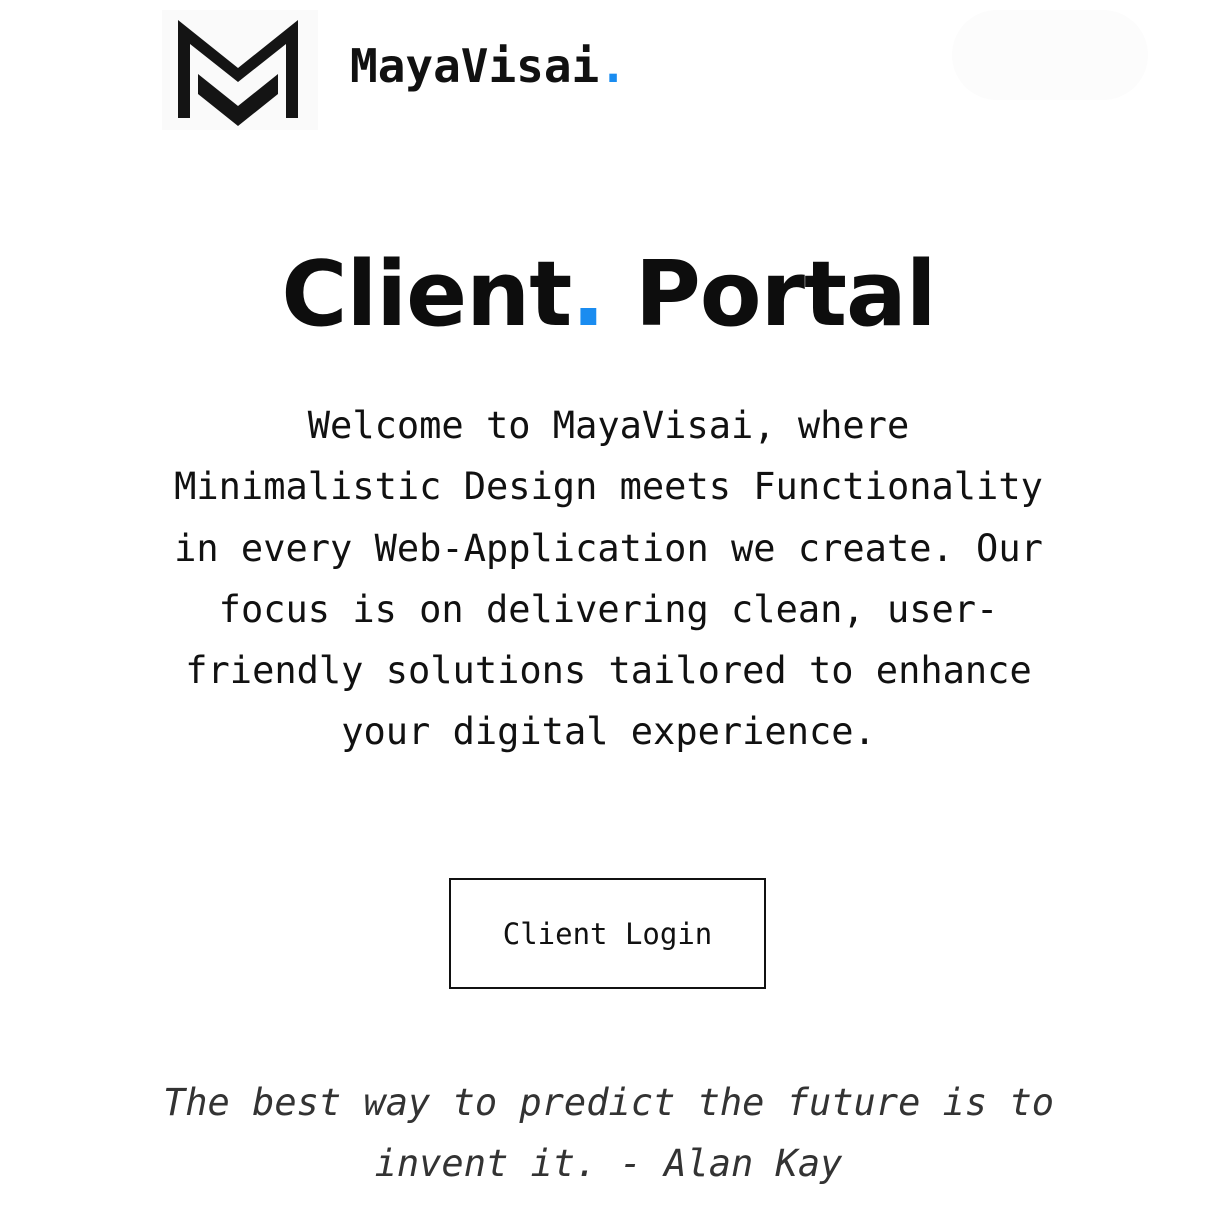 This screenshot has width=1217, height=1217. What do you see at coordinates (1050, 55) in the screenshot?
I see `header-placeholder-shape` at bounding box center [1050, 55].